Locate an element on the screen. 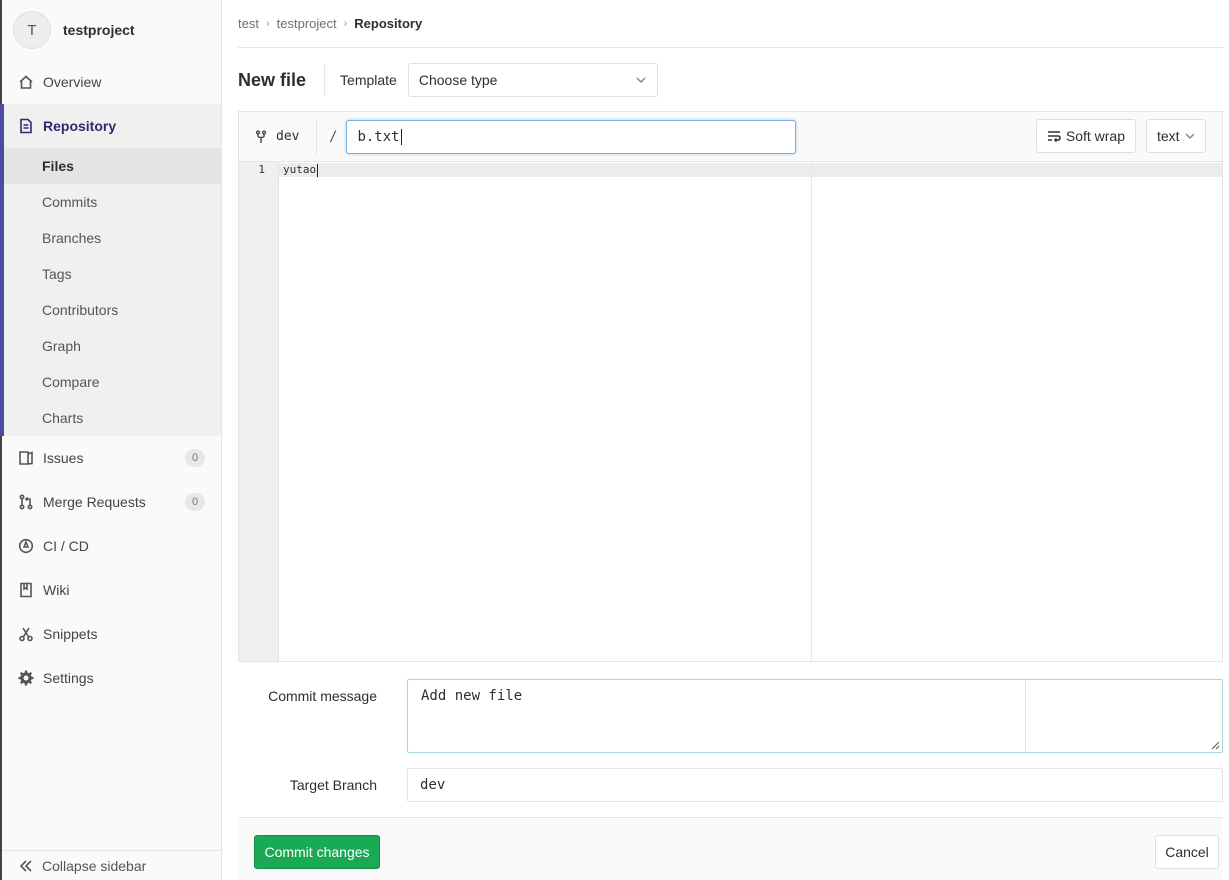  sidebar-item-snippets: Snippets is located at coordinates (111, 634).